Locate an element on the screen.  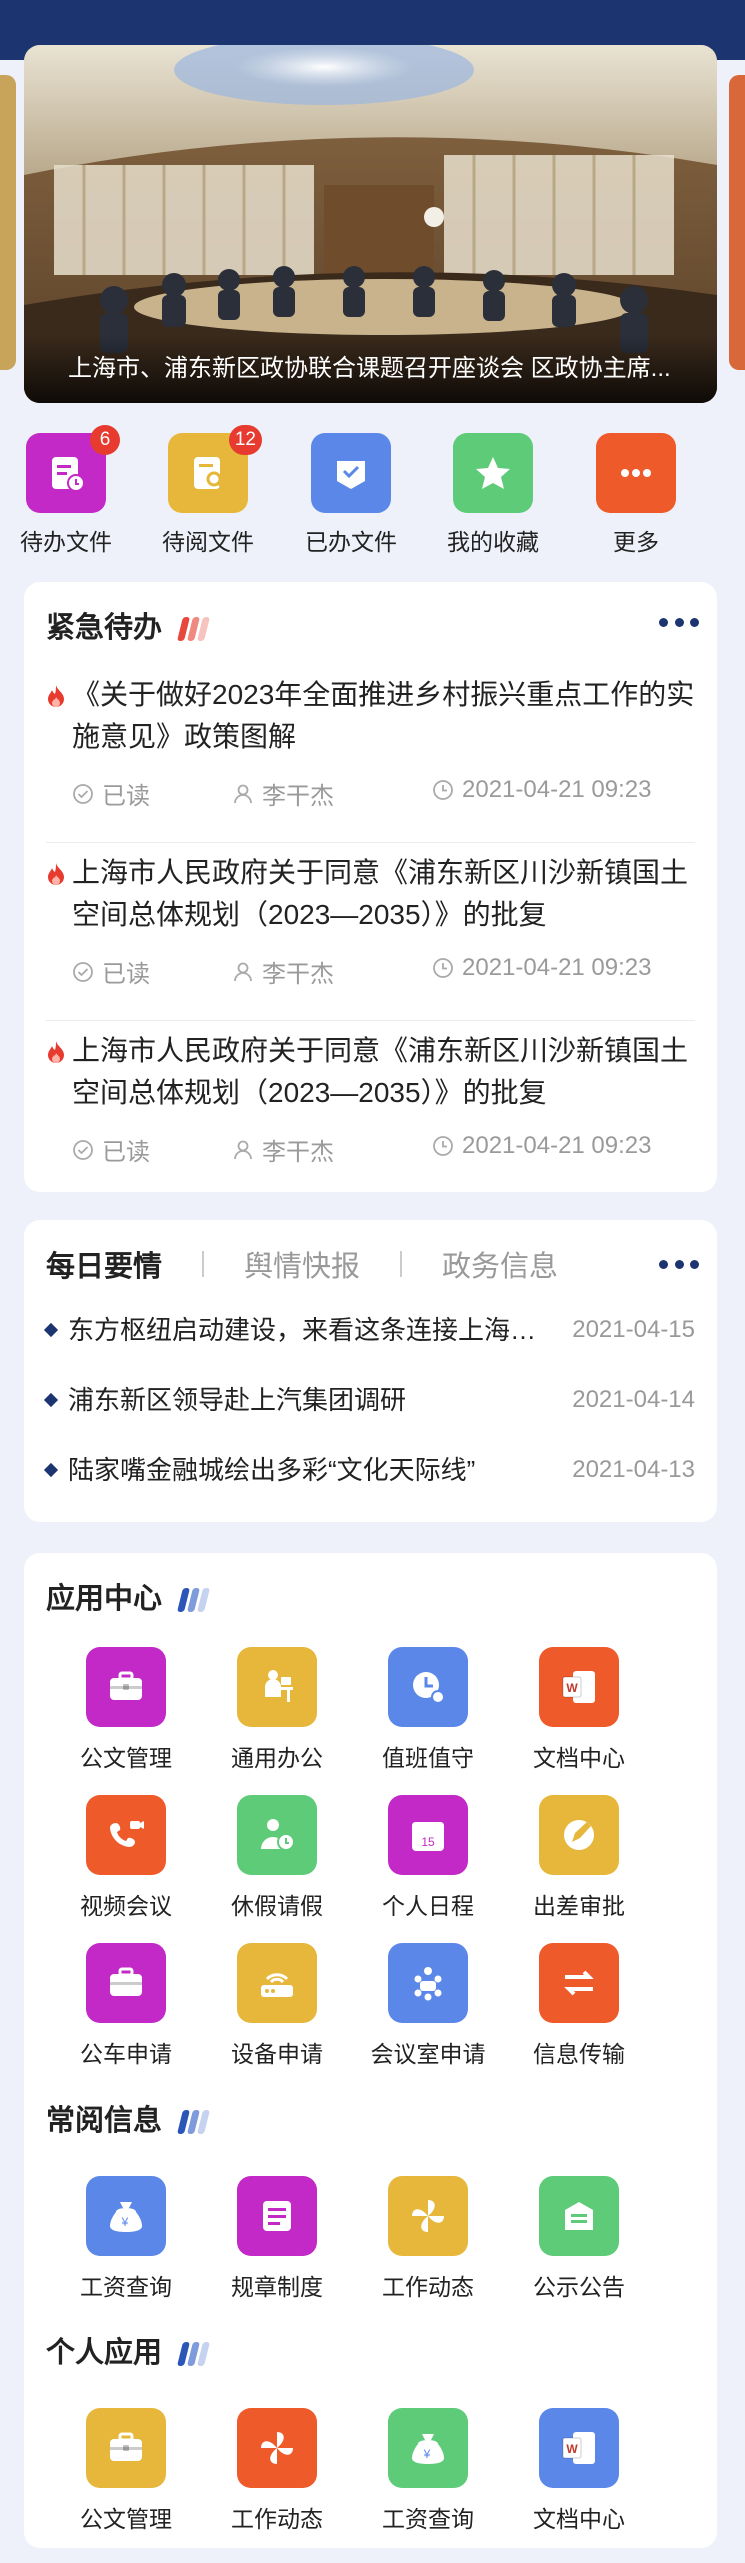
app-tile: 规章制度 is located at coordinates (277, 2239).